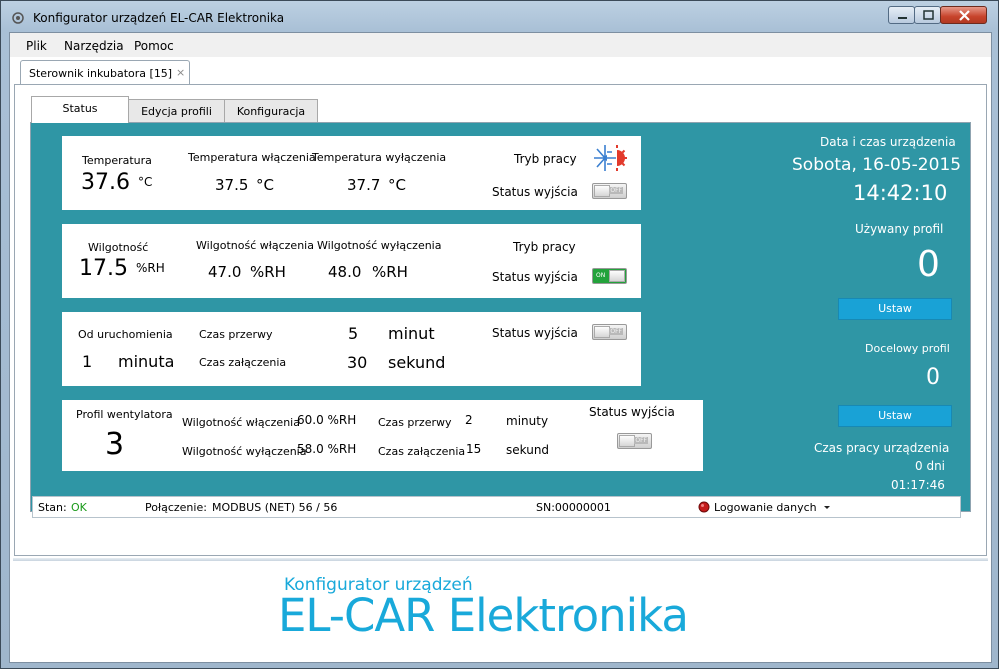  Describe the element at coordinates (573, 507) in the screenshot. I see `serial-number: SN:00000001` at that location.